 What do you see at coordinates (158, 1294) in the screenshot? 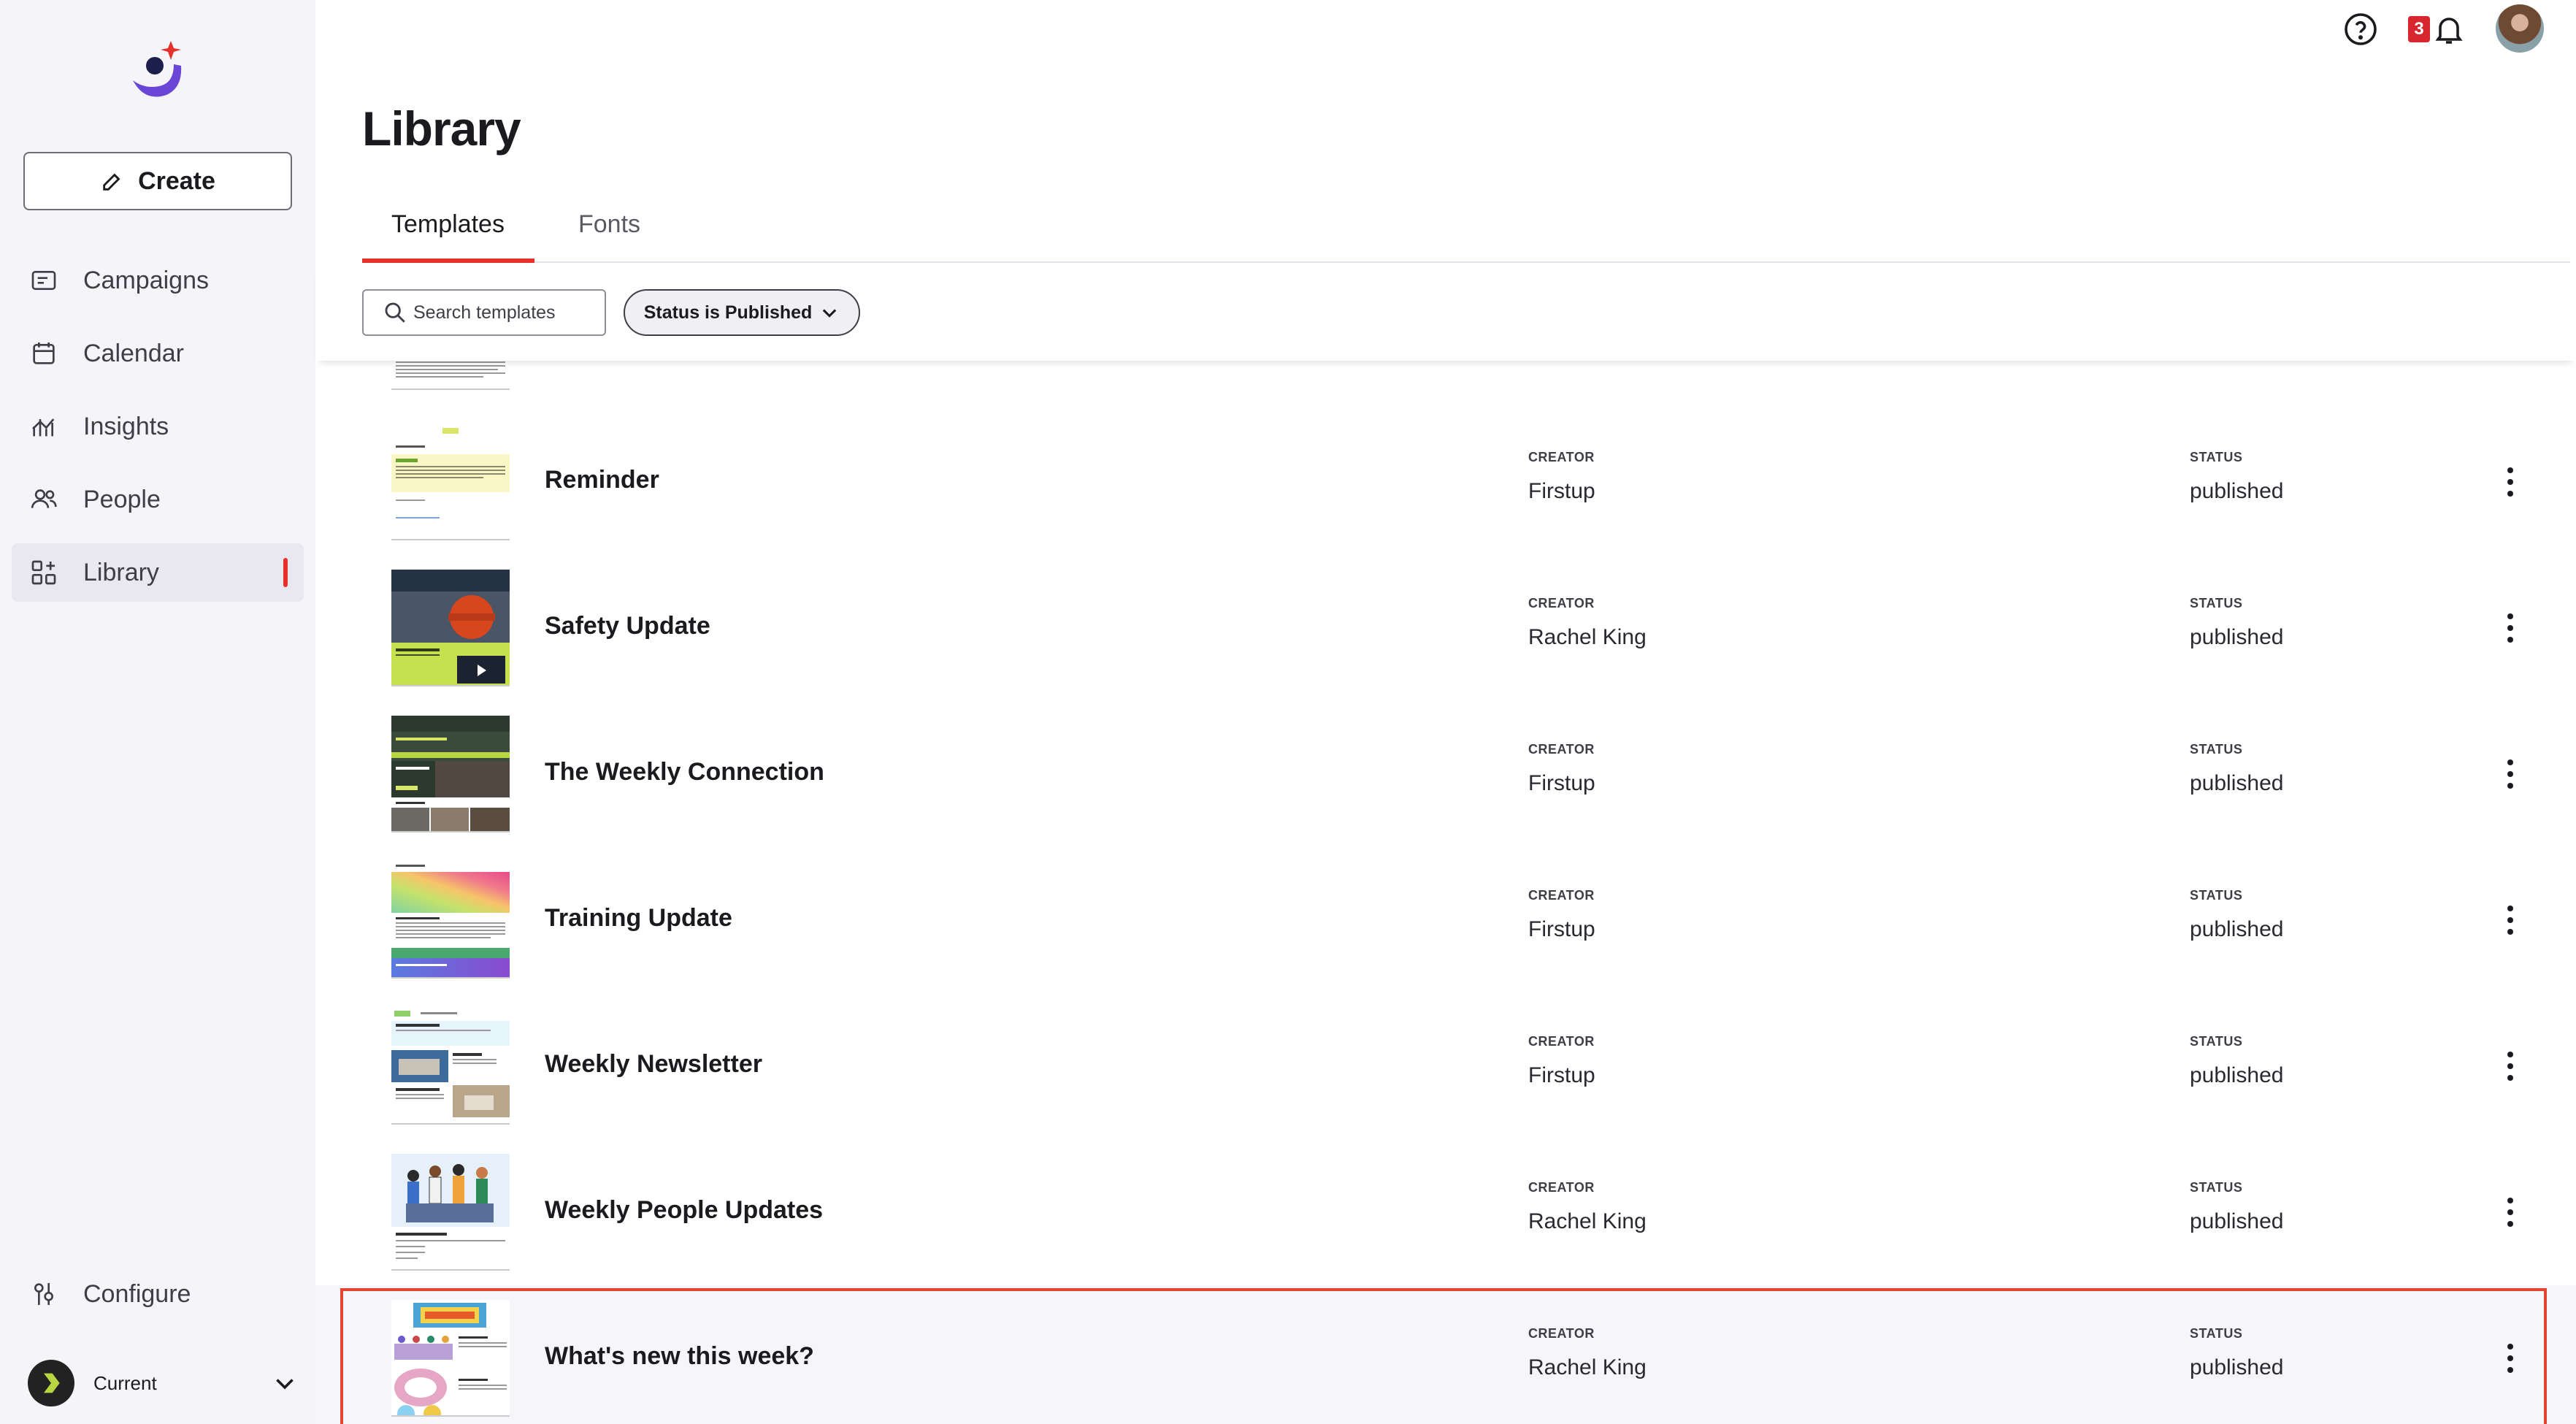
I see `sidebar-item-configure: Configure` at bounding box center [158, 1294].